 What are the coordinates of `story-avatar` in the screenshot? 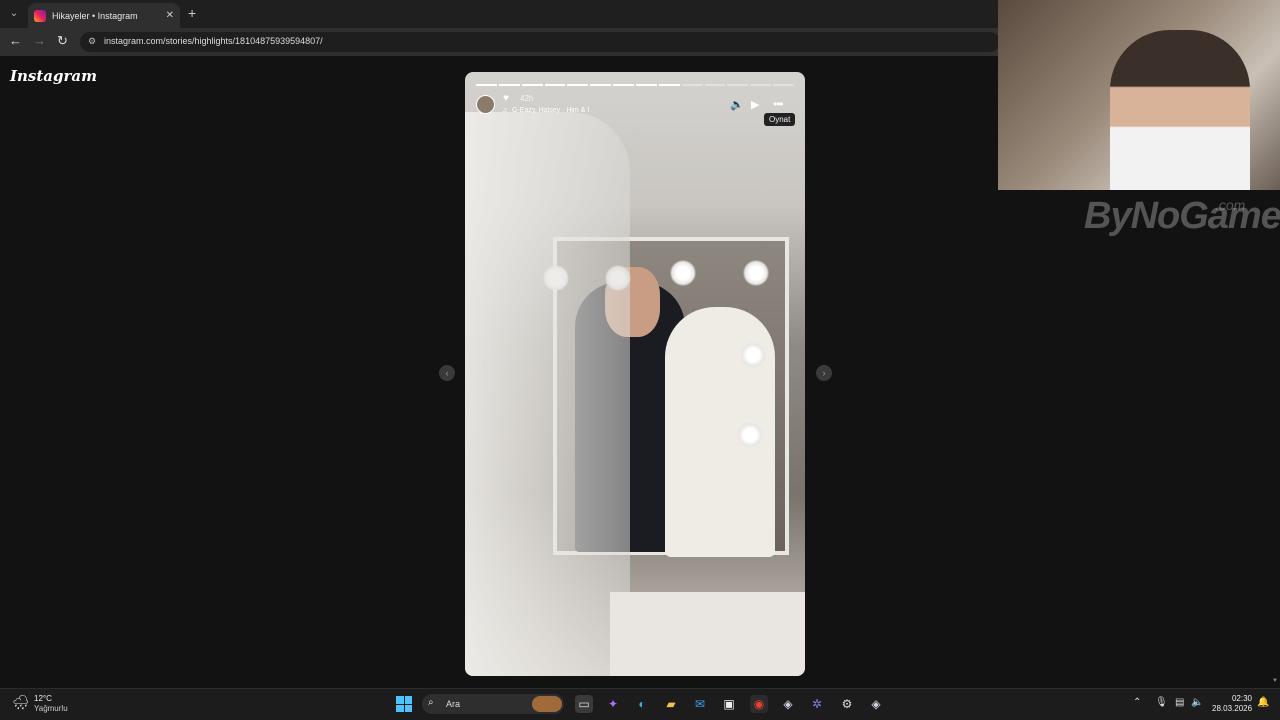 It's located at (485, 104).